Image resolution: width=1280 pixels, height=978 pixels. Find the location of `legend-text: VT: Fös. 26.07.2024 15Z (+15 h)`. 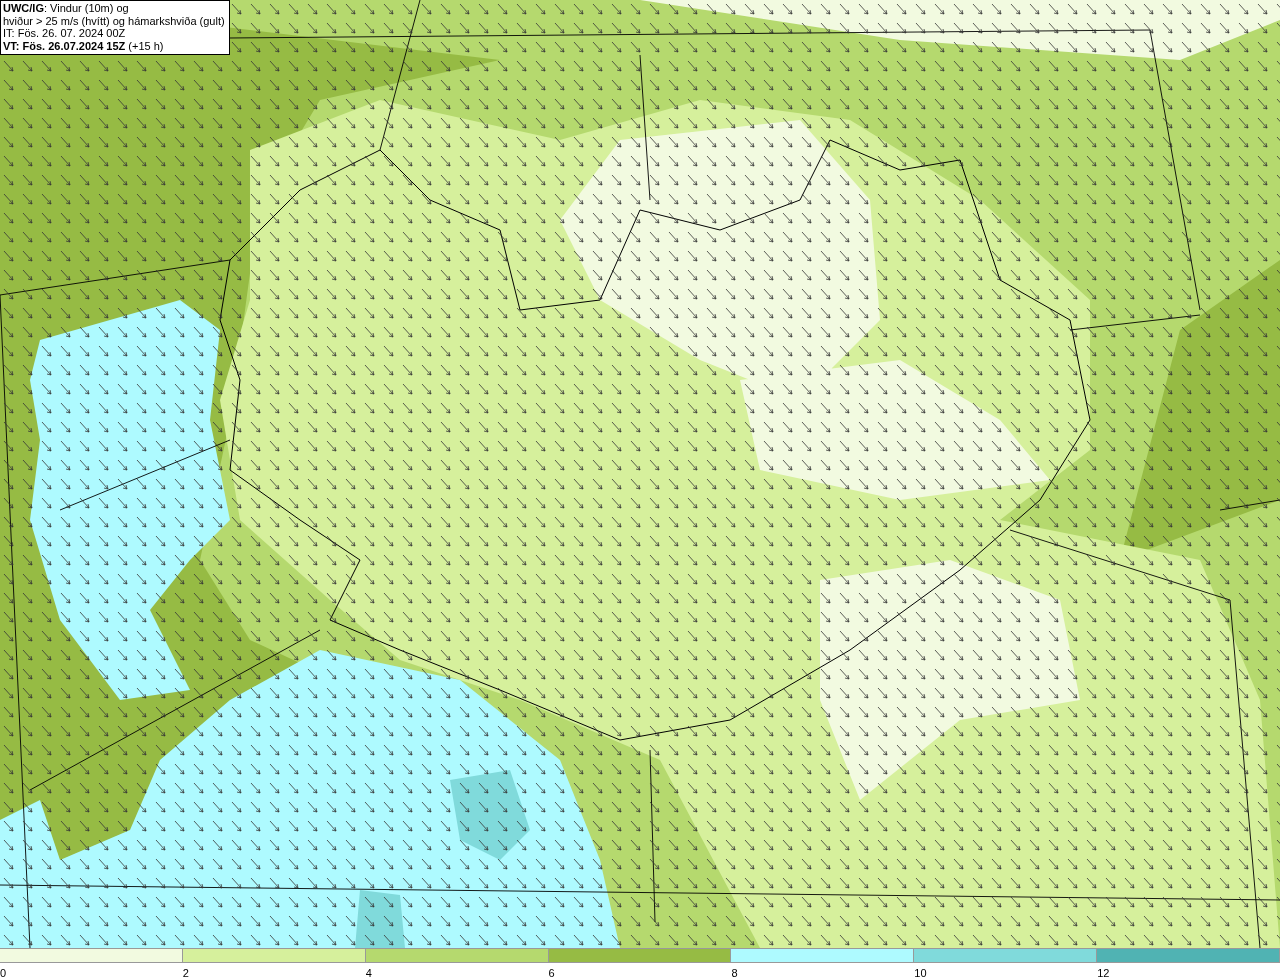

legend-text: VT: Fös. 26.07.2024 15Z (+15 h) is located at coordinates (84, 45).